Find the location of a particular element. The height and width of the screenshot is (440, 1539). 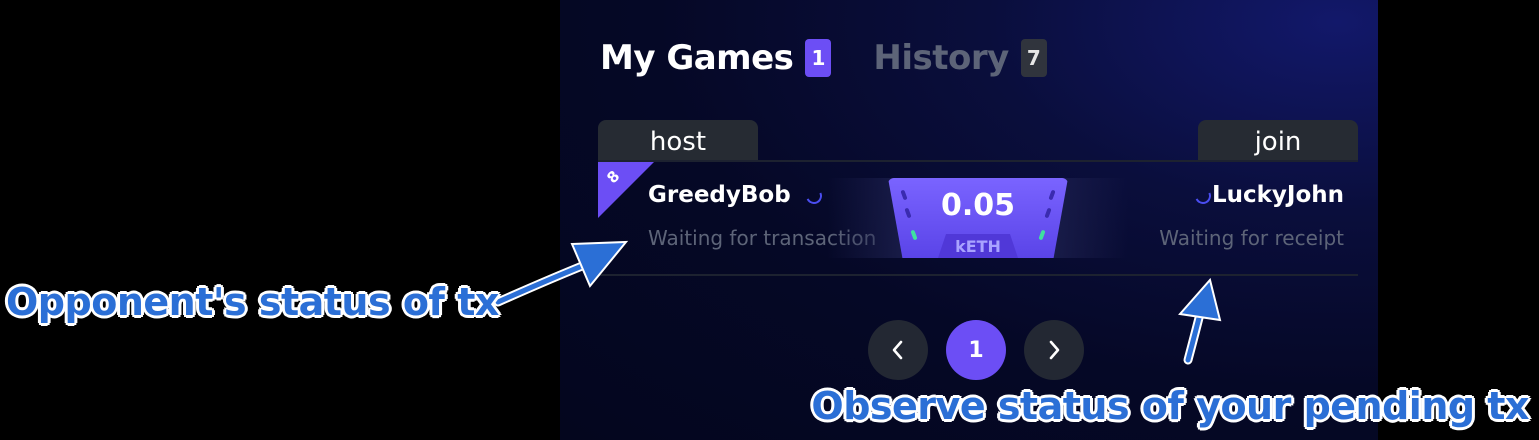

pagination: 1 is located at coordinates (976, 350).